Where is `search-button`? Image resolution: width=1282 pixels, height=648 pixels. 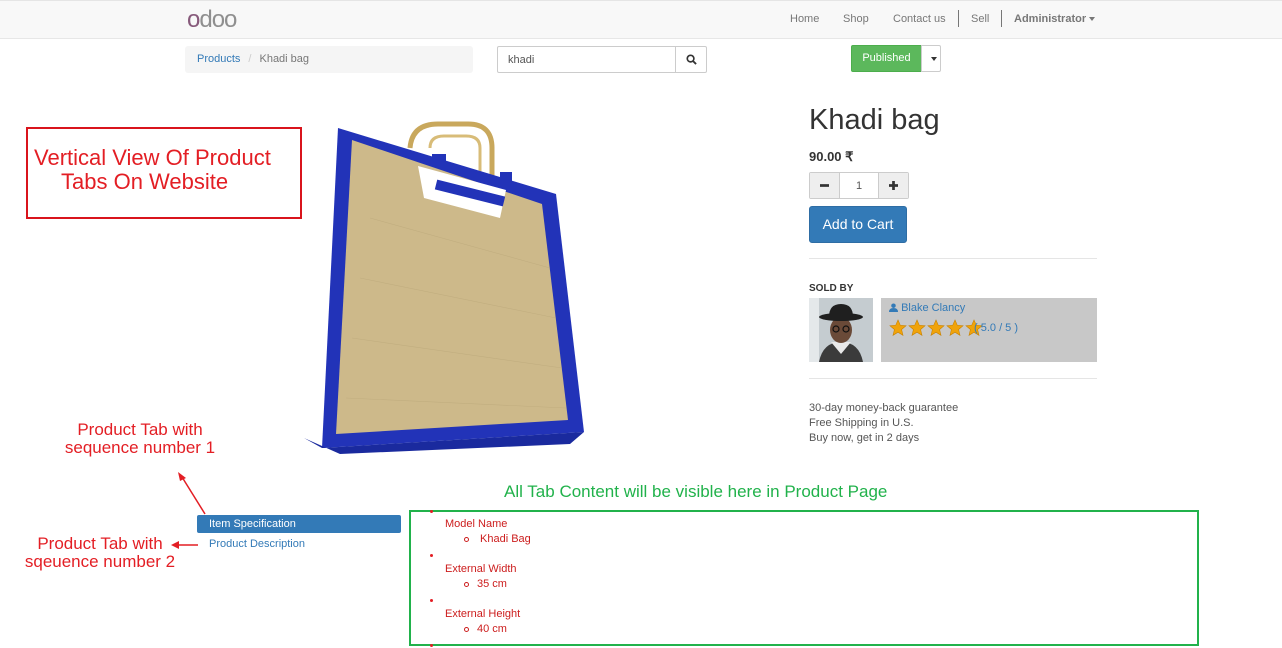 search-button is located at coordinates (691, 59).